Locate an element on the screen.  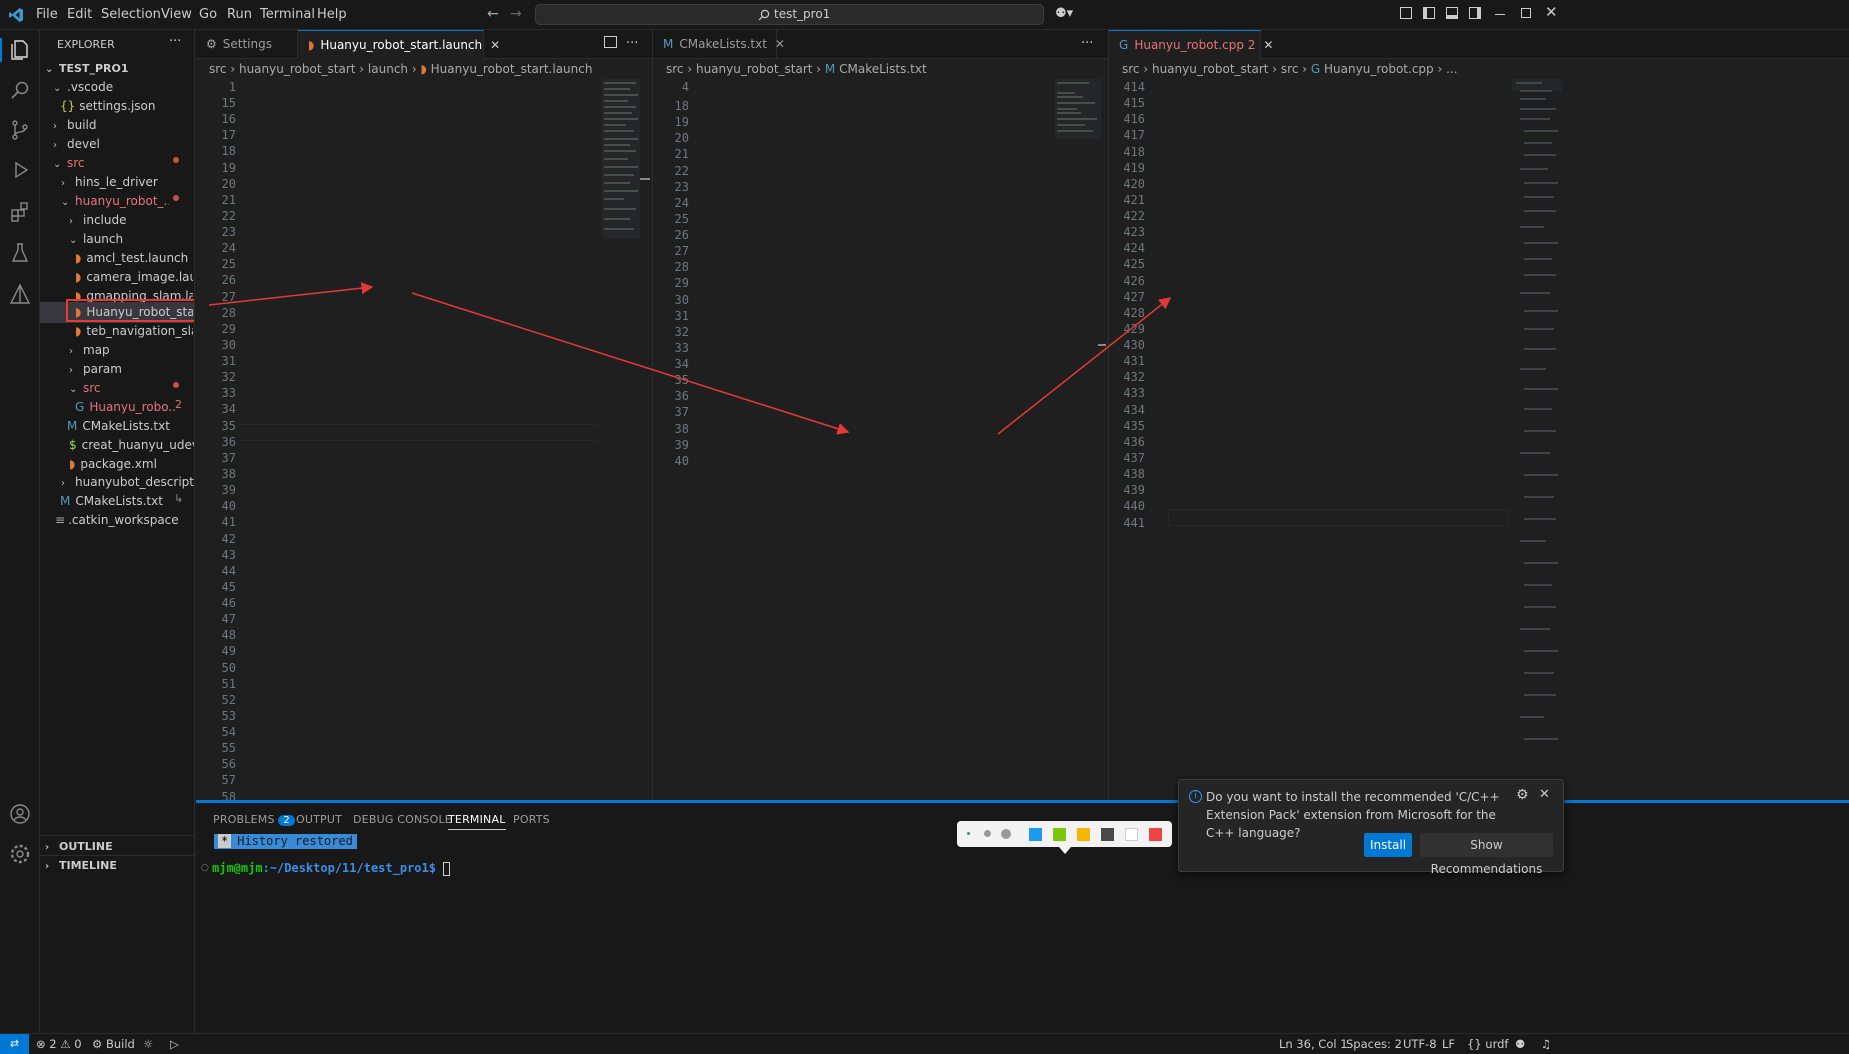
explorer-icon is located at coordinates (20, 50).